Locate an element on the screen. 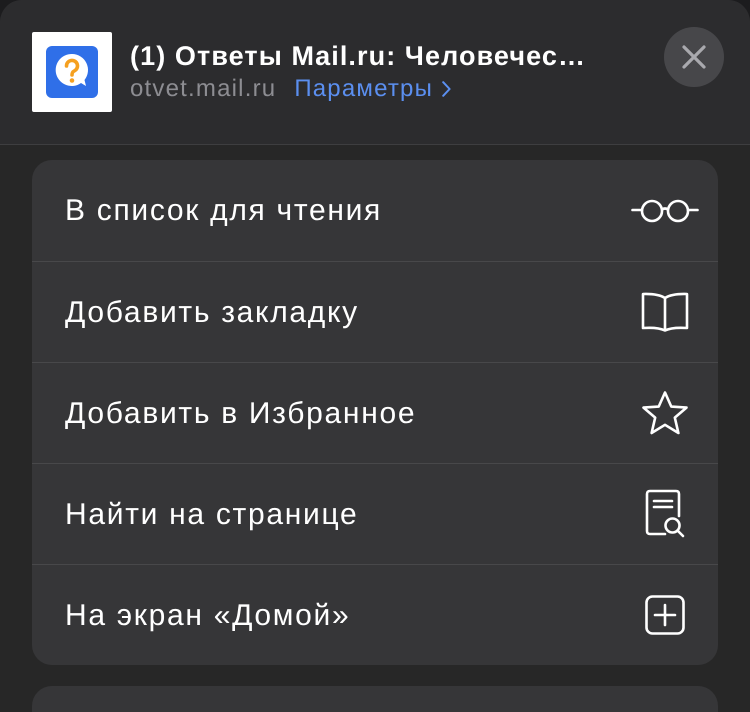 The image size is (750, 712). menu-item: В список для чтения is located at coordinates (375, 210).